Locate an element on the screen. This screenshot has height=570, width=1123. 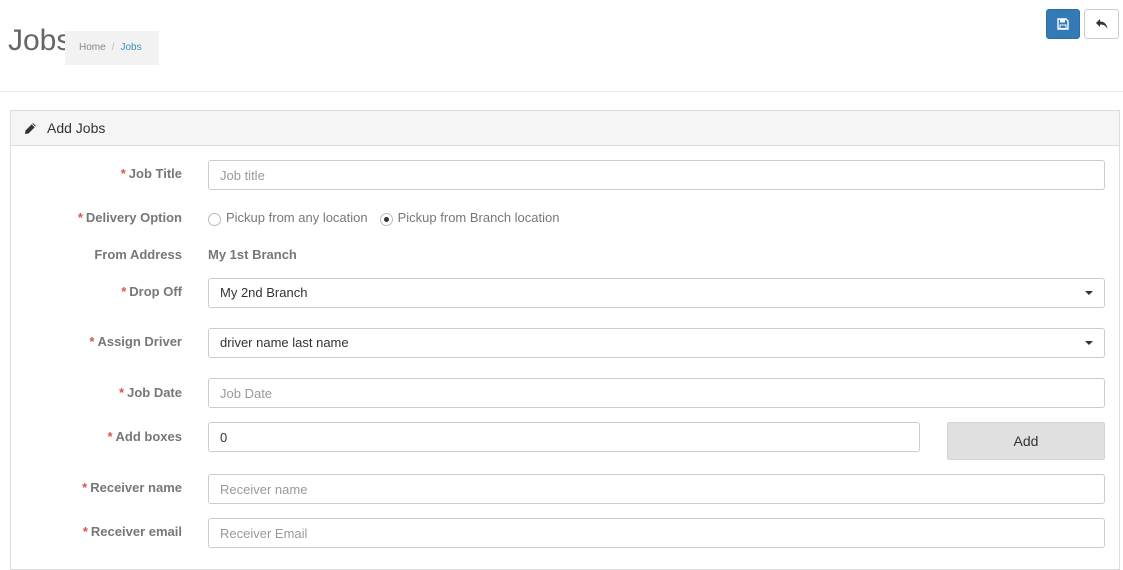
receiver-email-input is located at coordinates (656, 533).